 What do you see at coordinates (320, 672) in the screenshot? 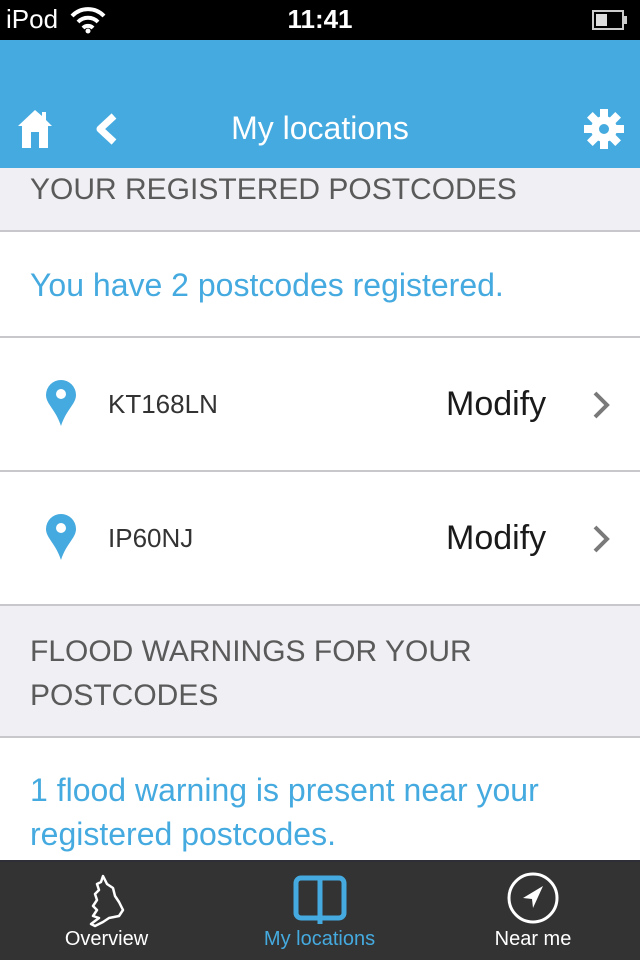
I see `flood-warnings-header: FLOOD WARNINGS FOR YOUR POSTCODES` at bounding box center [320, 672].